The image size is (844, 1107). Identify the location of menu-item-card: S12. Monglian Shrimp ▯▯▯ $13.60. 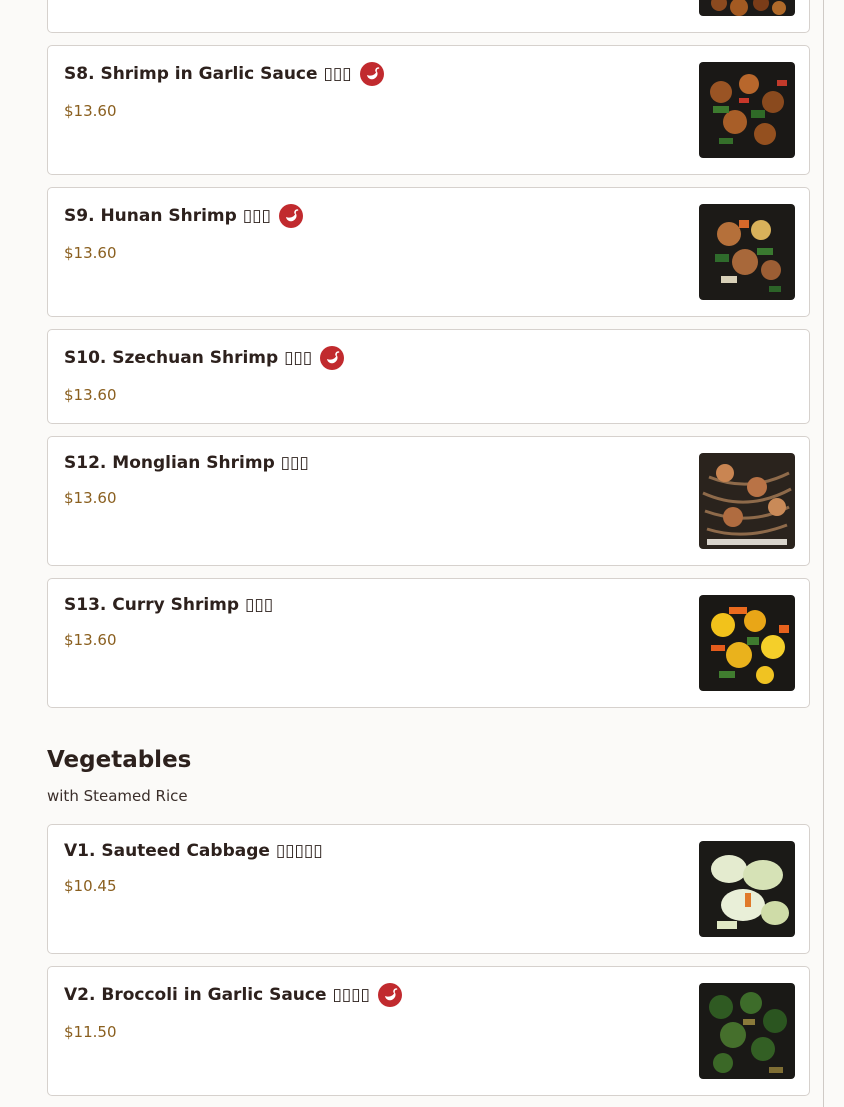
(428, 501).